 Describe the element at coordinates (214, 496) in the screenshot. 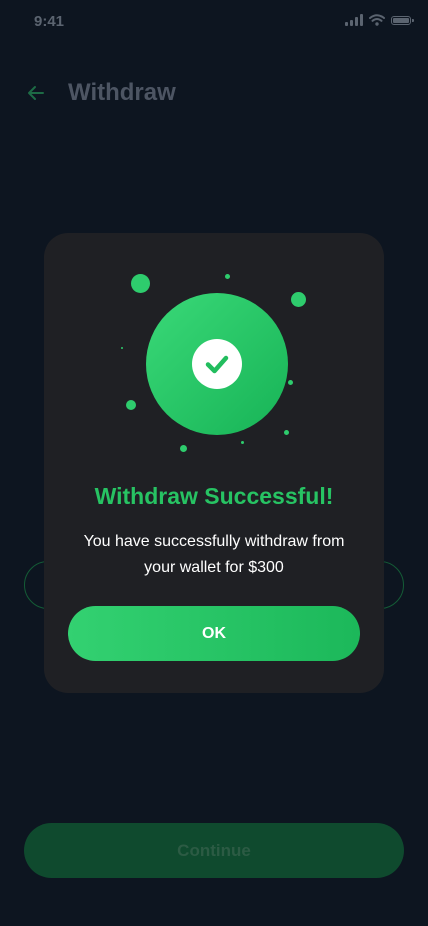

I see `dialog-title: Withdraw Successful!` at that location.